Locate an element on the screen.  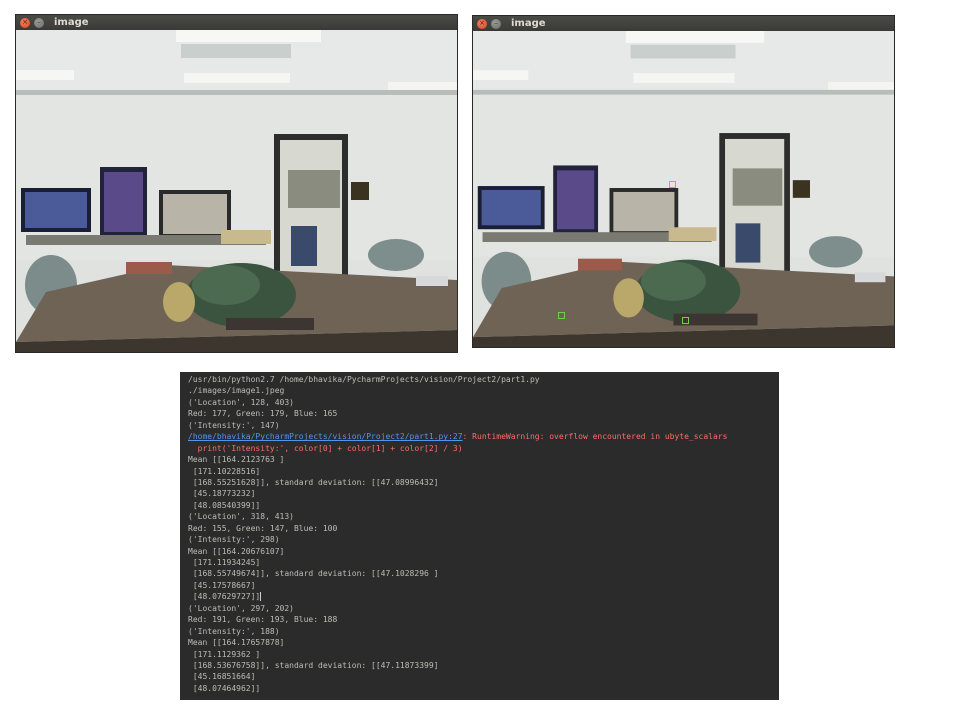
console-line: [171.1129362 ] is located at coordinates (224, 654).